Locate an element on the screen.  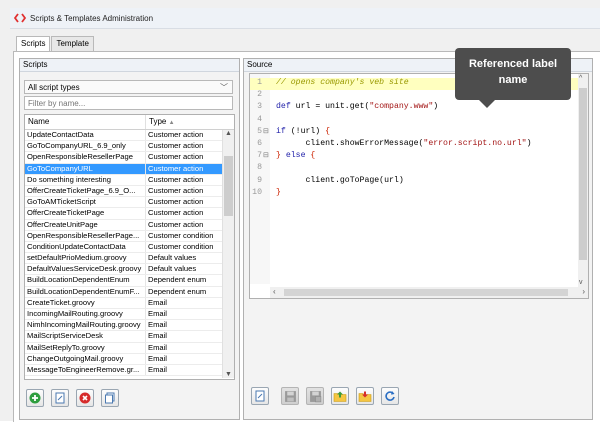
code-token: (!url) is located at coordinates (305, 131).